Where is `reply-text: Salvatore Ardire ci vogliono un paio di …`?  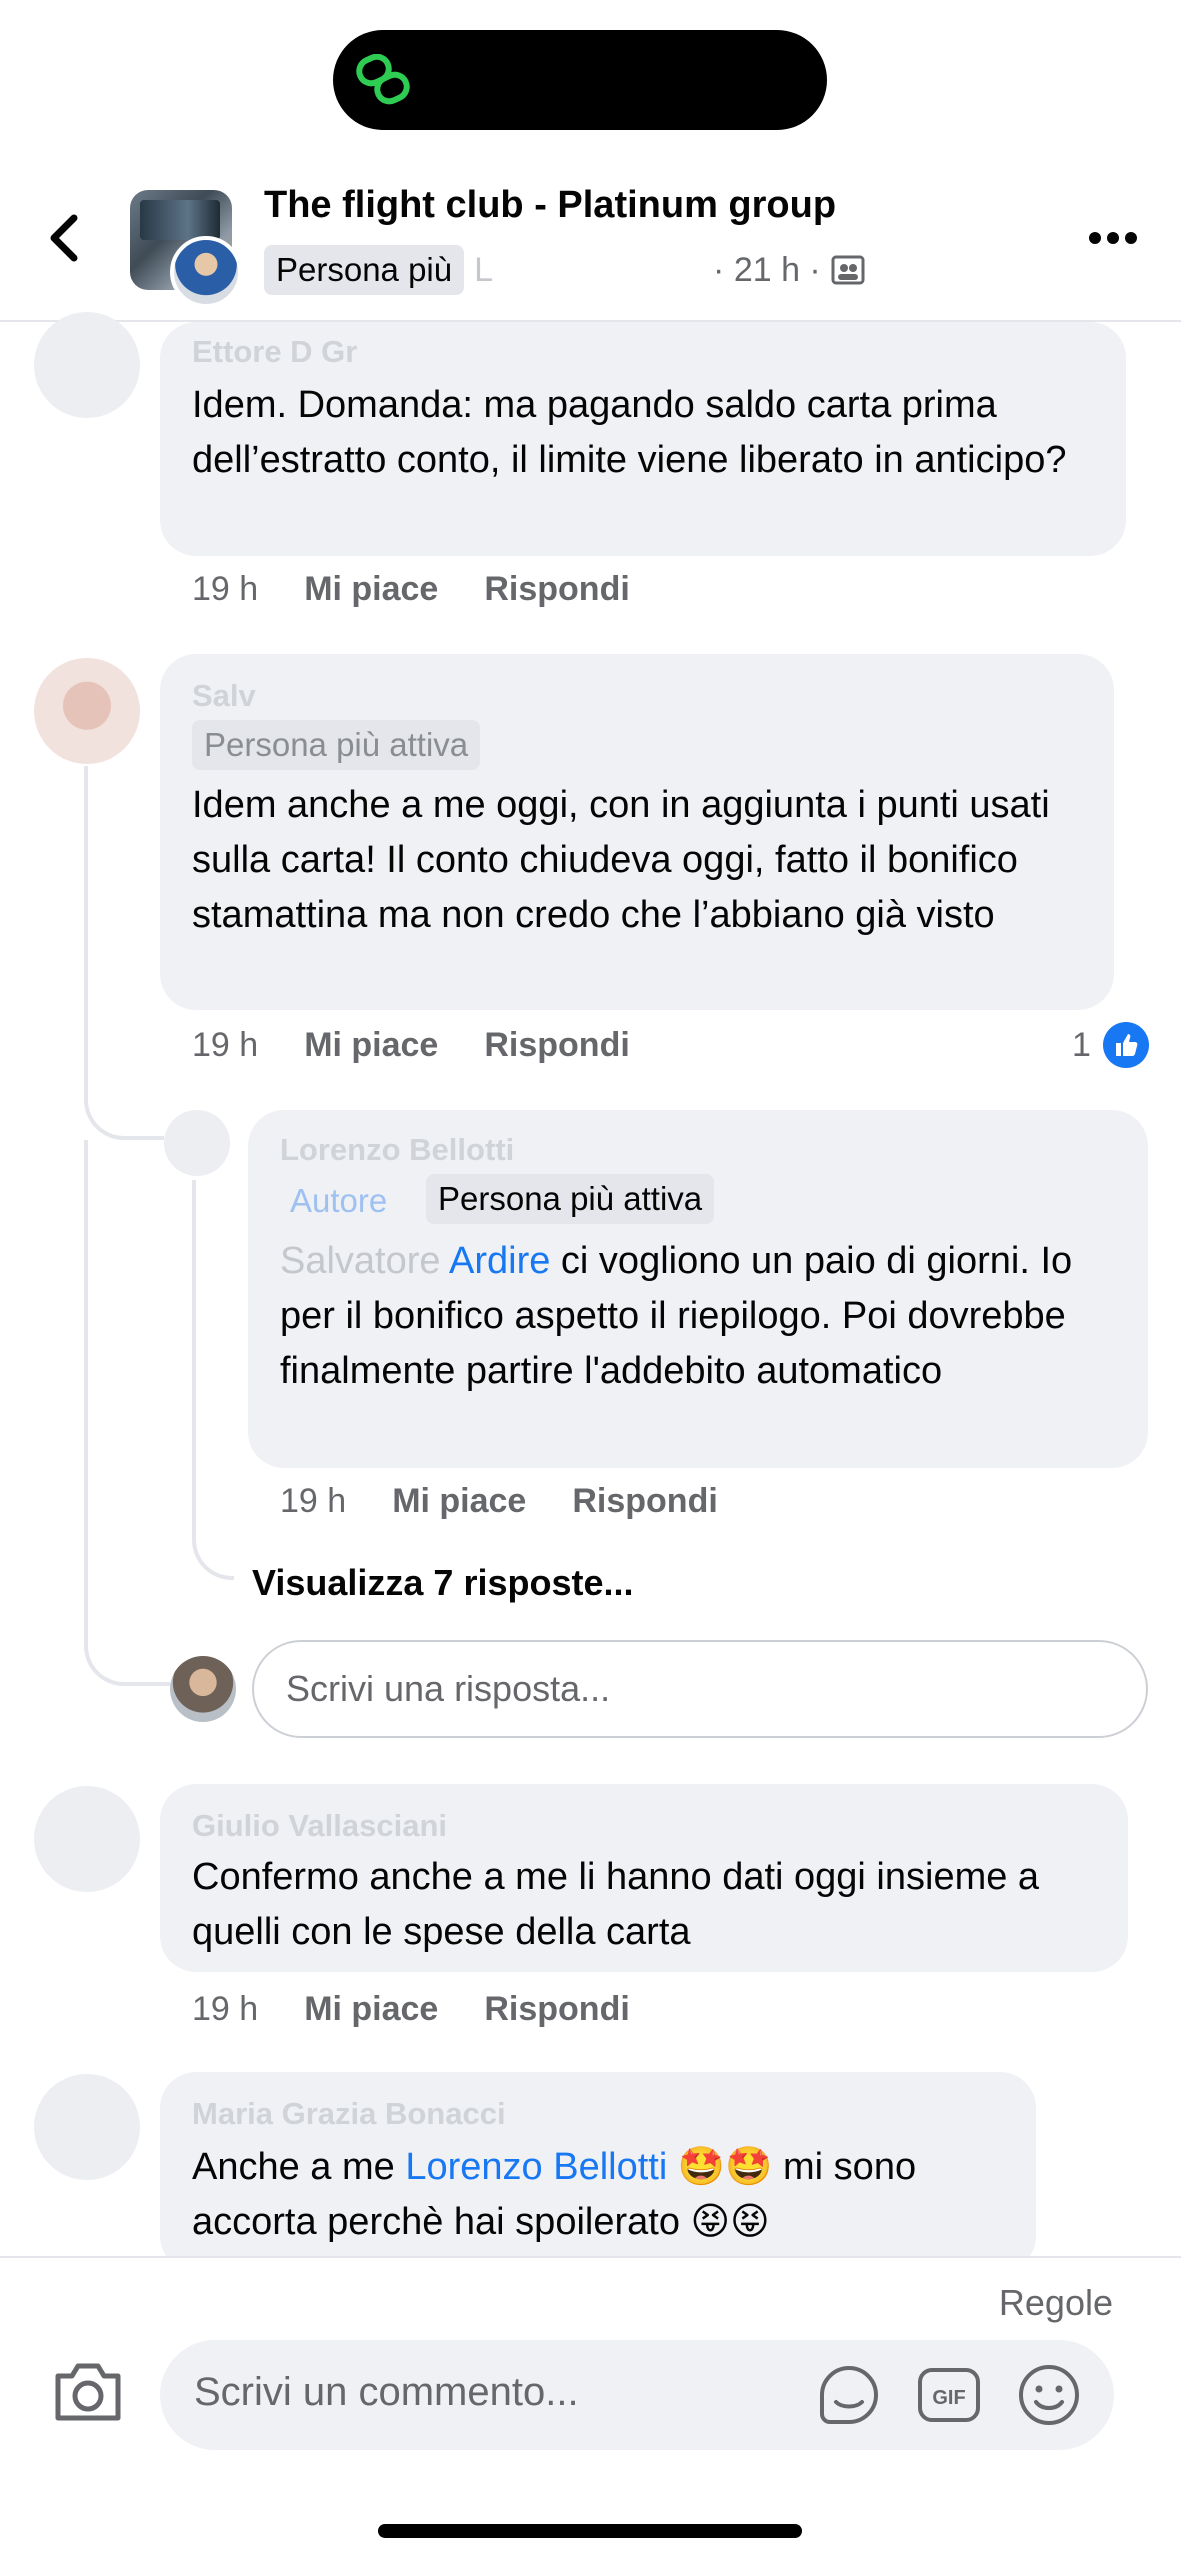 reply-text: Salvatore Ardire ci vogliono un paio di … is located at coordinates (705, 1316).